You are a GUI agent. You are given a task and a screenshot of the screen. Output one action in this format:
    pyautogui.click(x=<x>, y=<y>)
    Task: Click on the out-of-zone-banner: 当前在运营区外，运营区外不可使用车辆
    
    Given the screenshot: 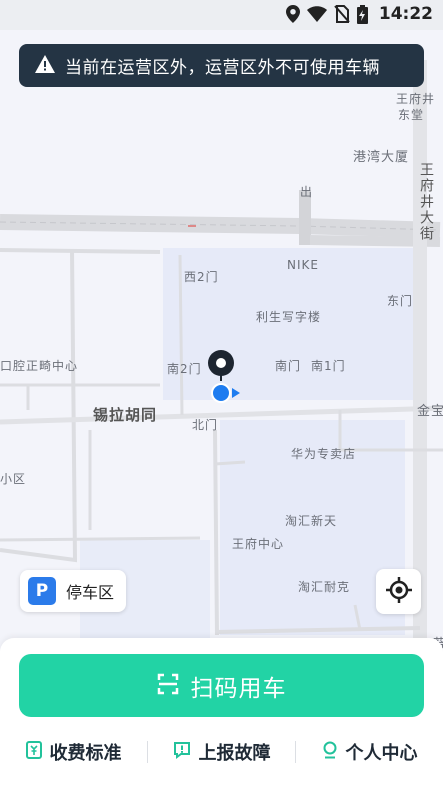 What is the action you would take?
    pyautogui.click(x=221, y=65)
    